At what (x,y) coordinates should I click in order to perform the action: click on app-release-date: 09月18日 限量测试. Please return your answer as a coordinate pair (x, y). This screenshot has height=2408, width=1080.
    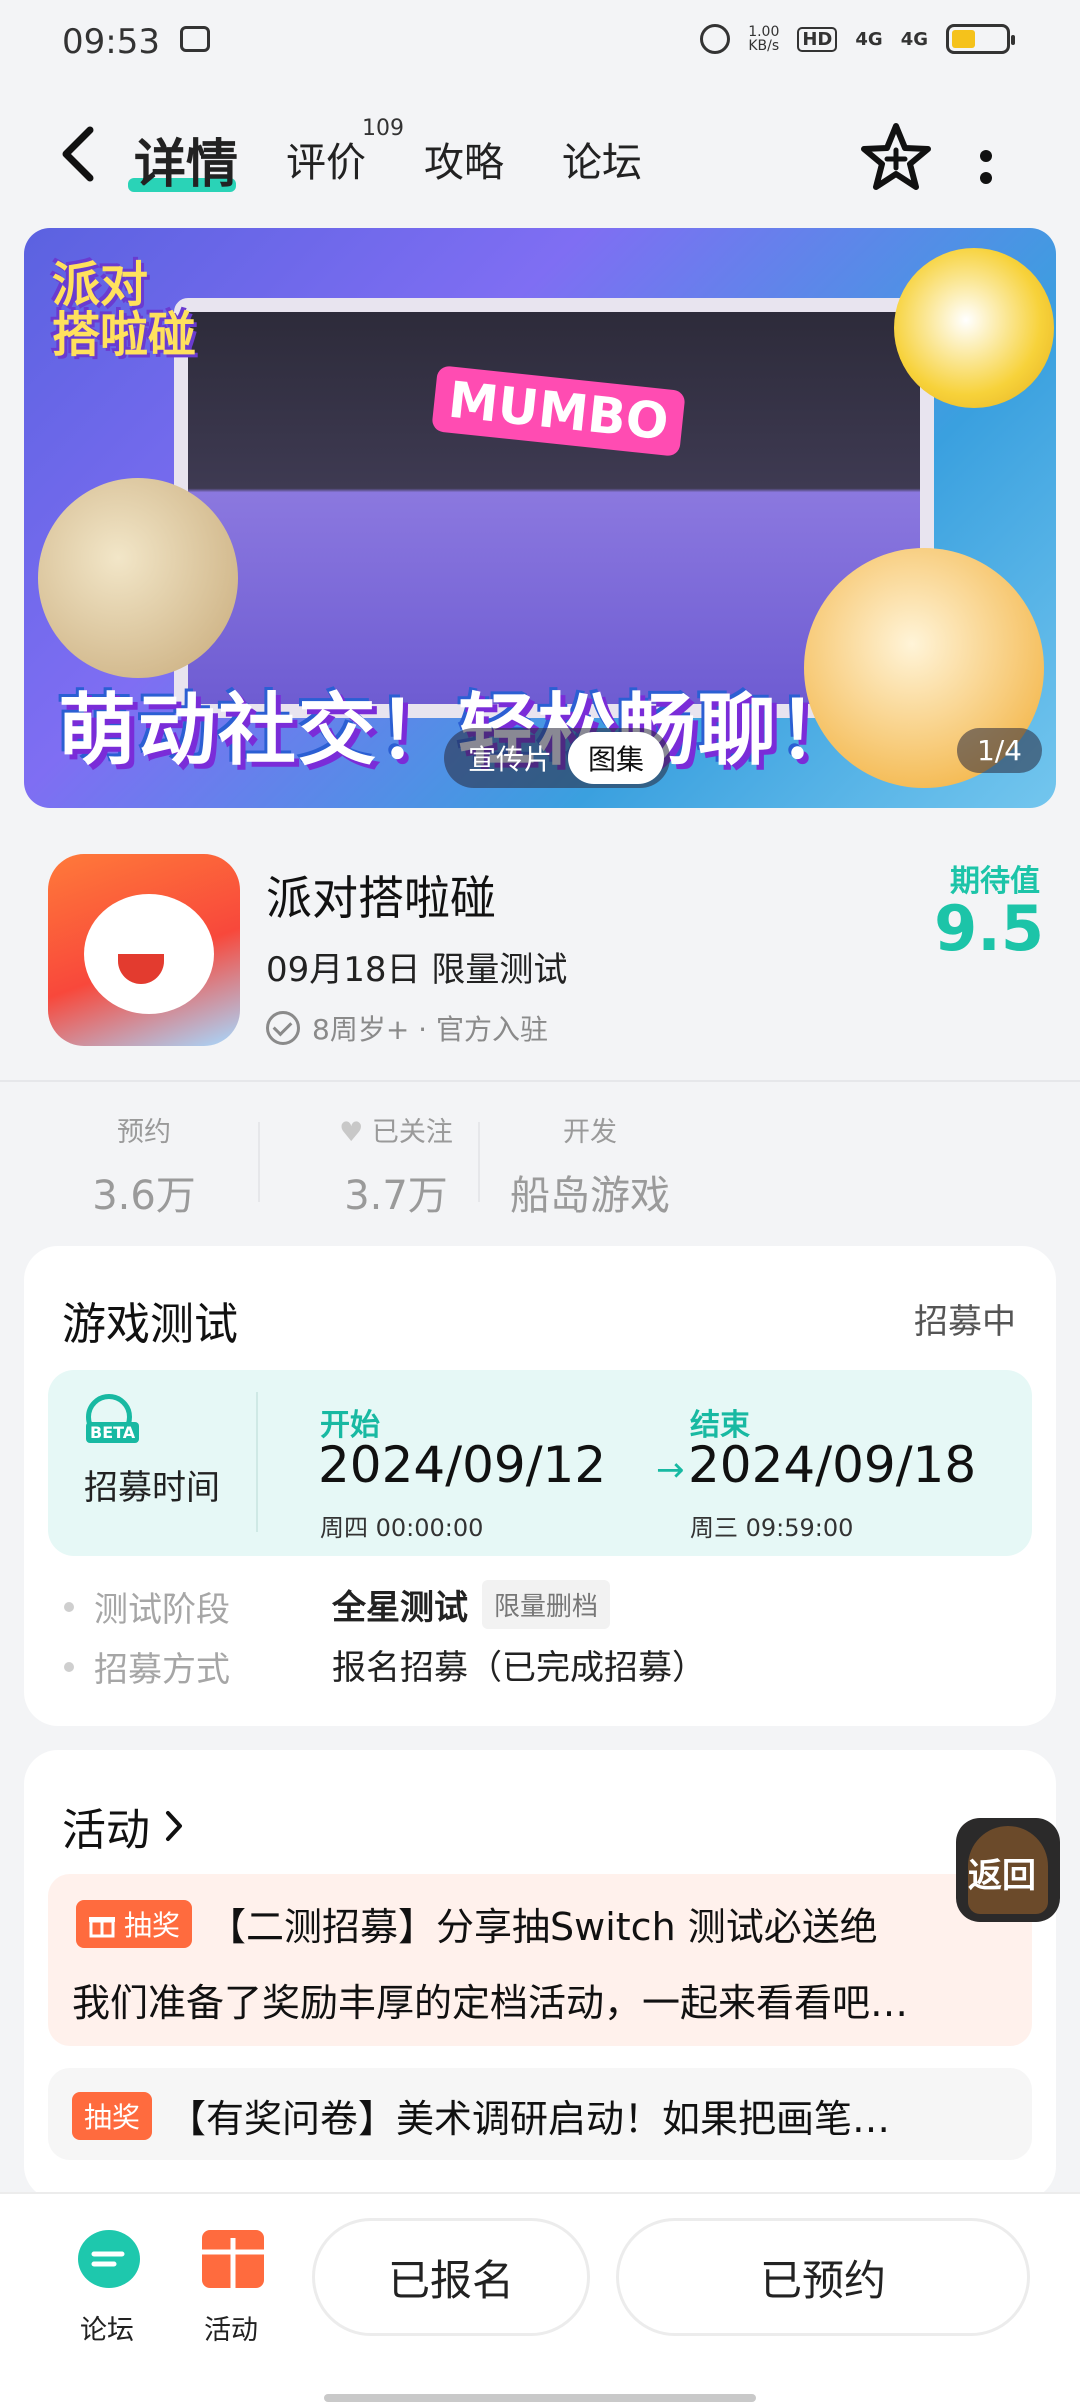
    Looking at the image, I should click on (417, 970).